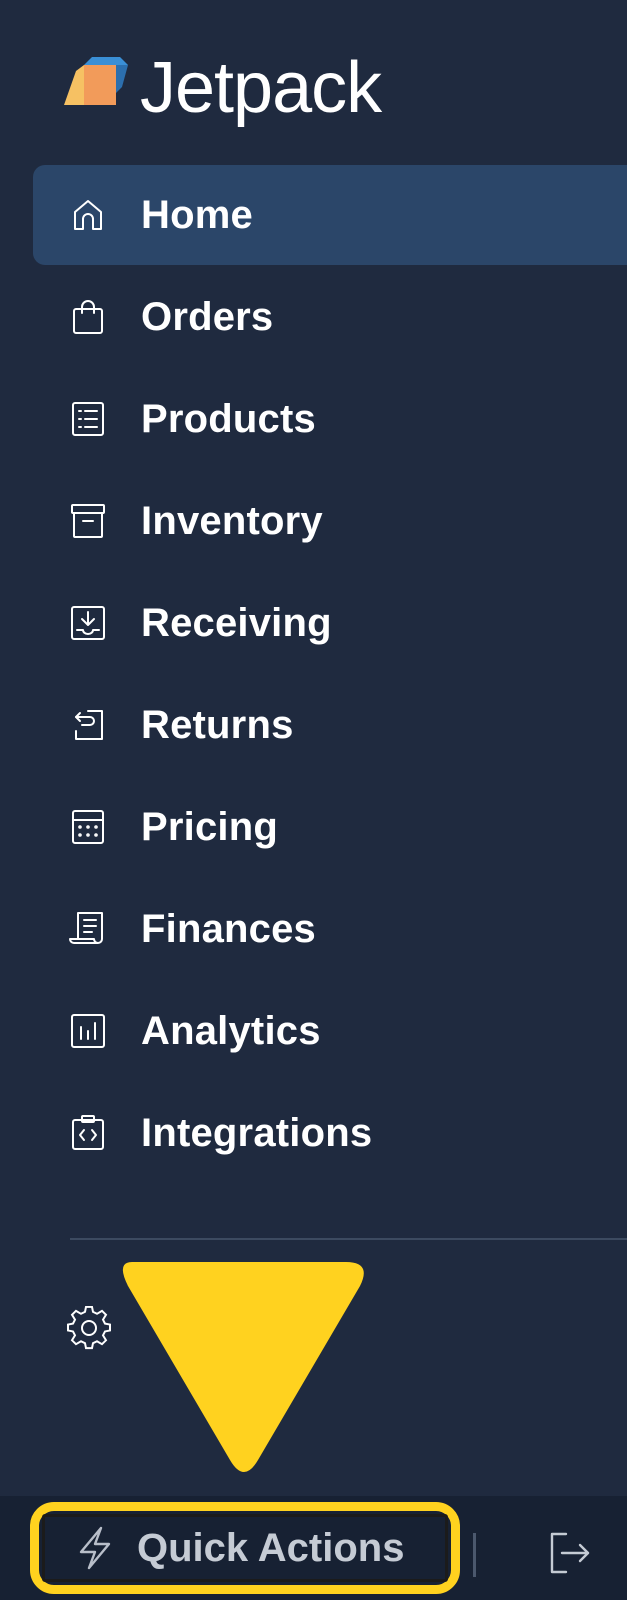 The height and width of the screenshot is (1600, 627). What do you see at coordinates (88, 521) in the screenshot?
I see `archive-box-icon` at bounding box center [88, 521].